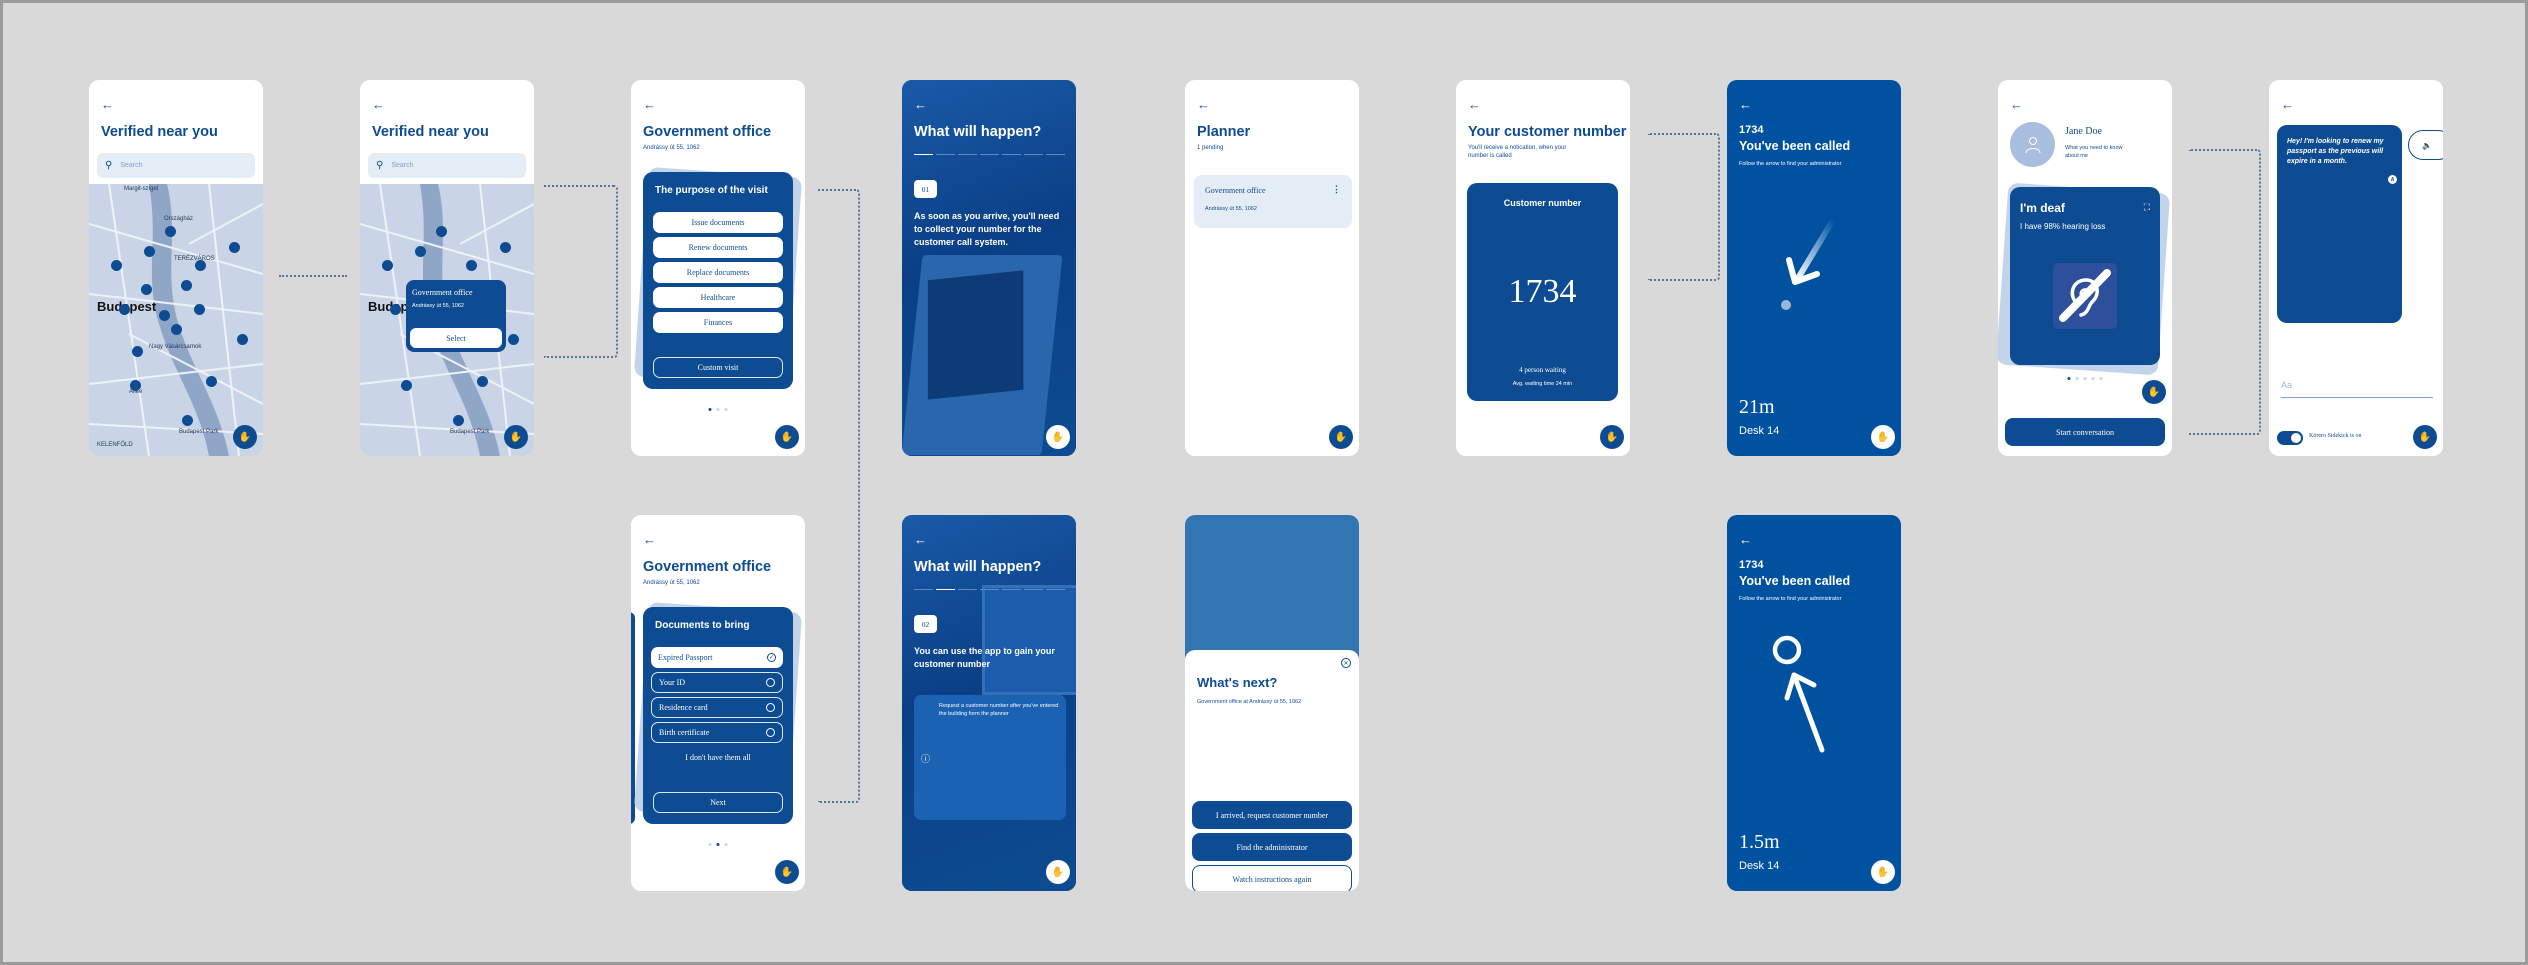 The image size is (2528, 965). I want to click on option-renew-documents: Renew documents, so click(718, 247).